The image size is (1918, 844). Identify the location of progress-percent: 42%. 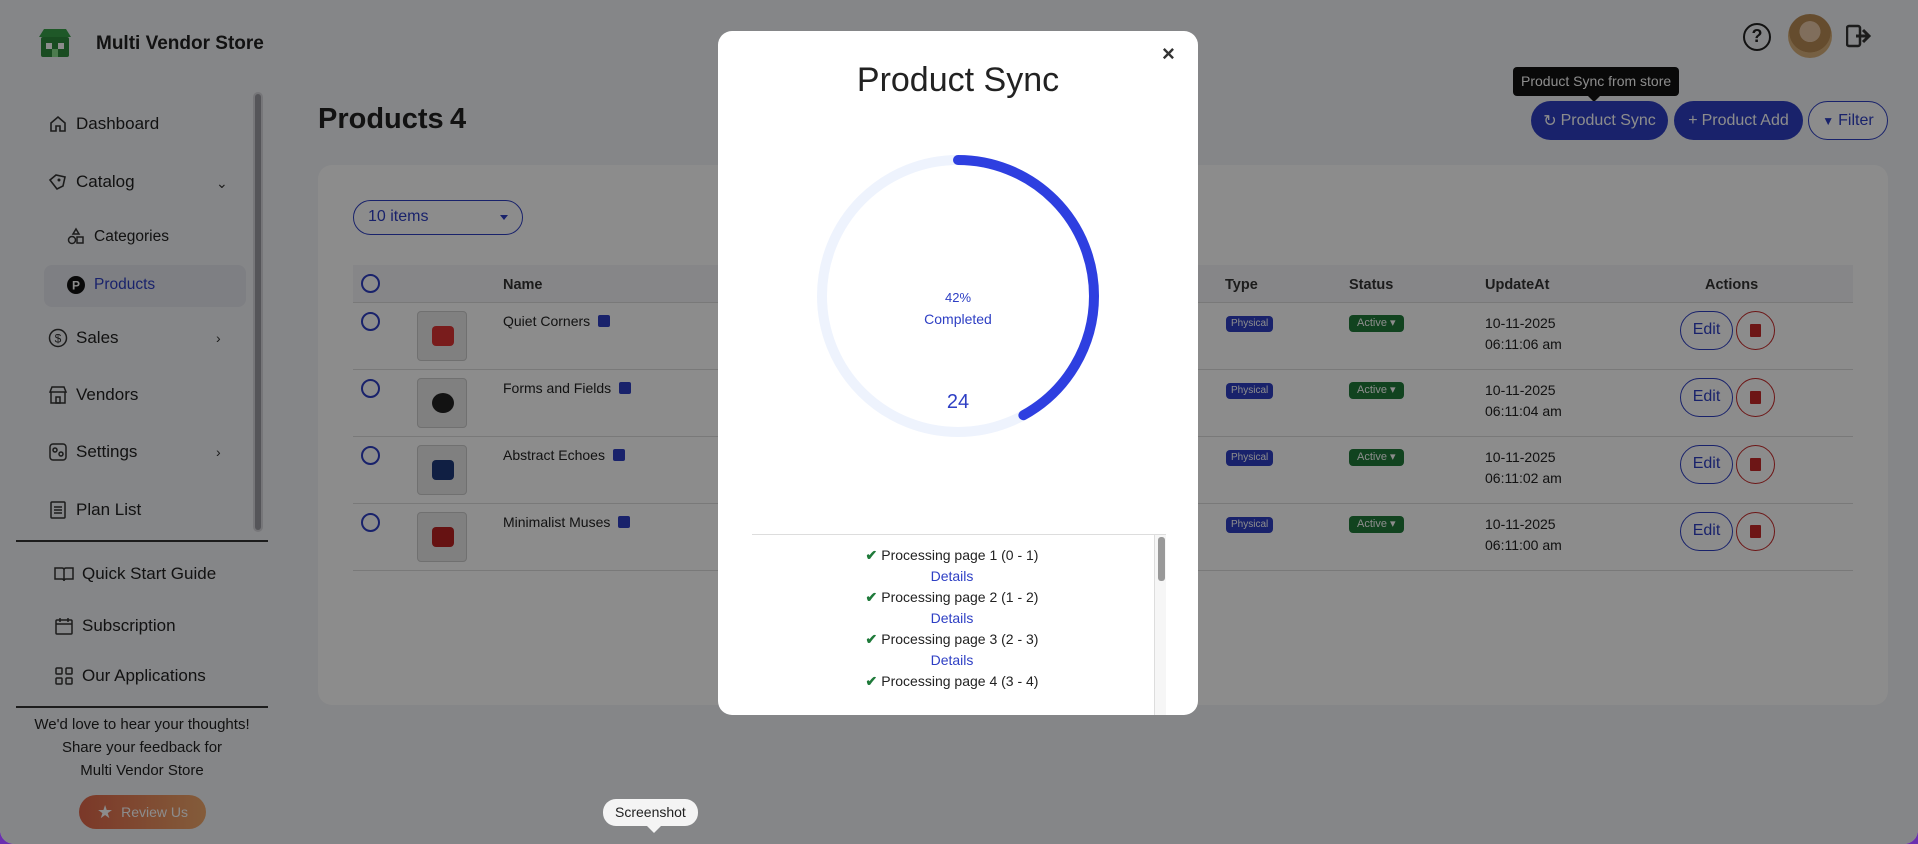
(958, 297).